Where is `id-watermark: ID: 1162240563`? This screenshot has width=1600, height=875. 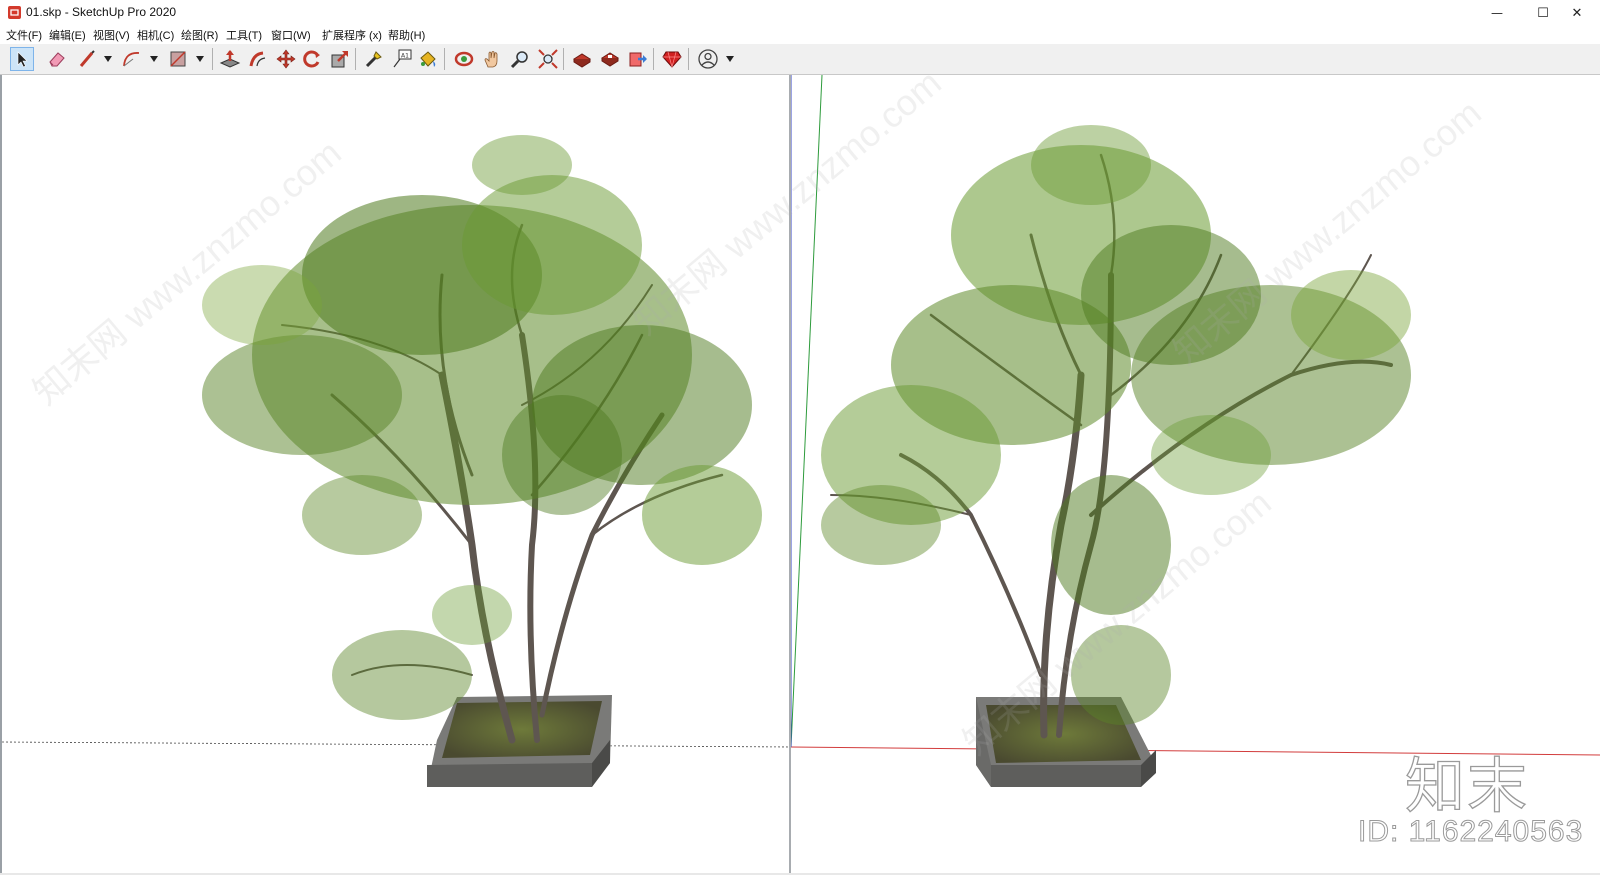
id-watermark: ID: 1162240563 is located at coordinates (1470, 832).